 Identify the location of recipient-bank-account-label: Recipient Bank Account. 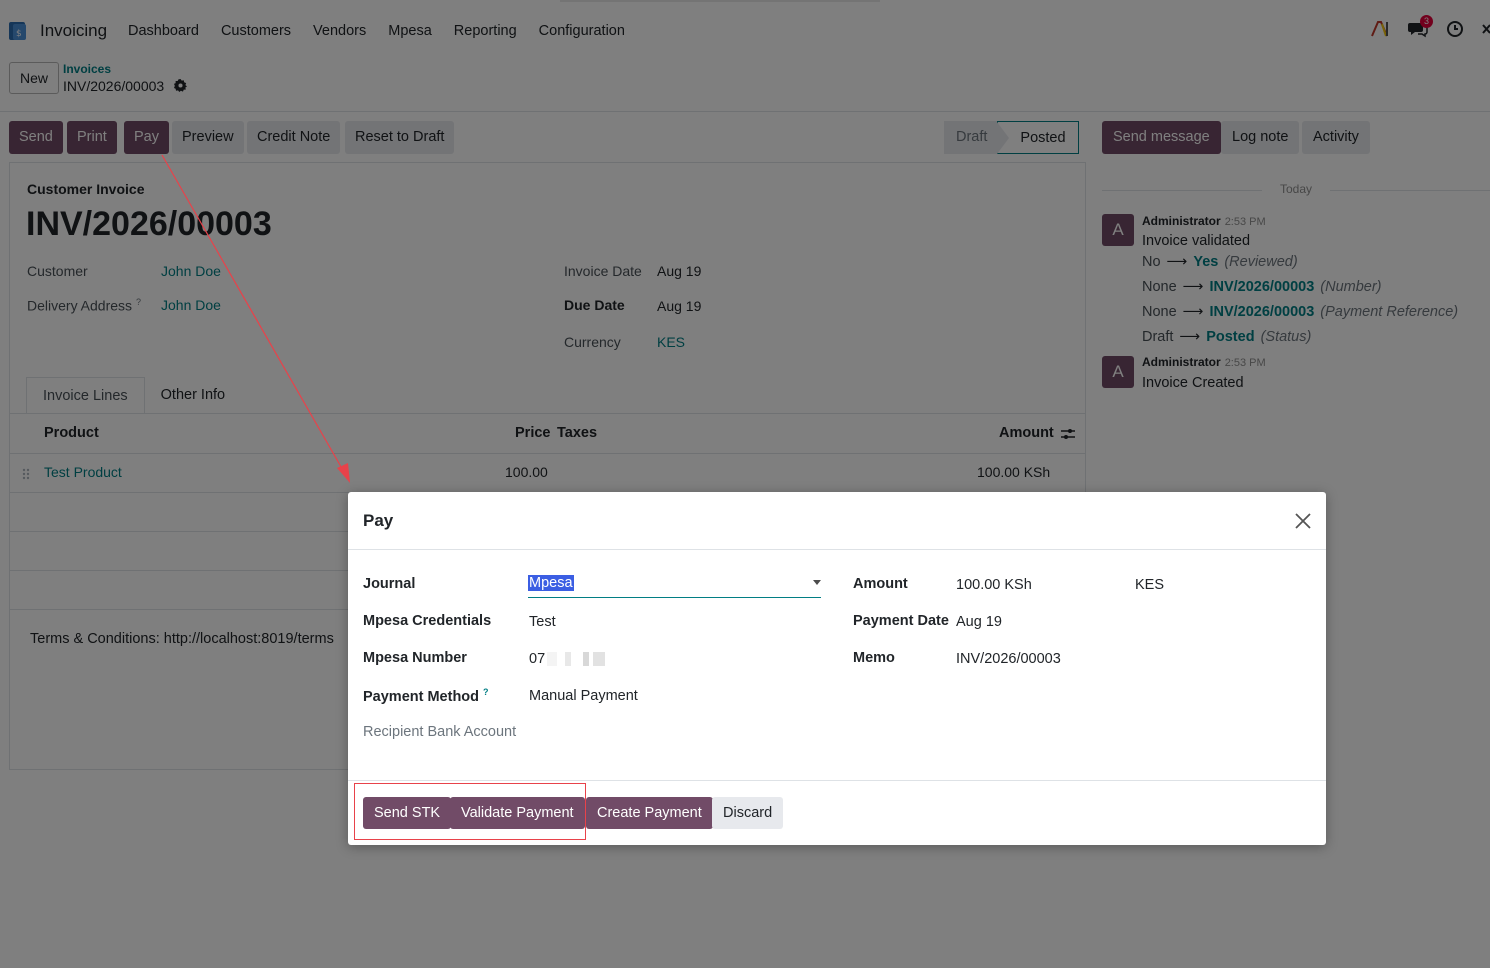
(440, 732).